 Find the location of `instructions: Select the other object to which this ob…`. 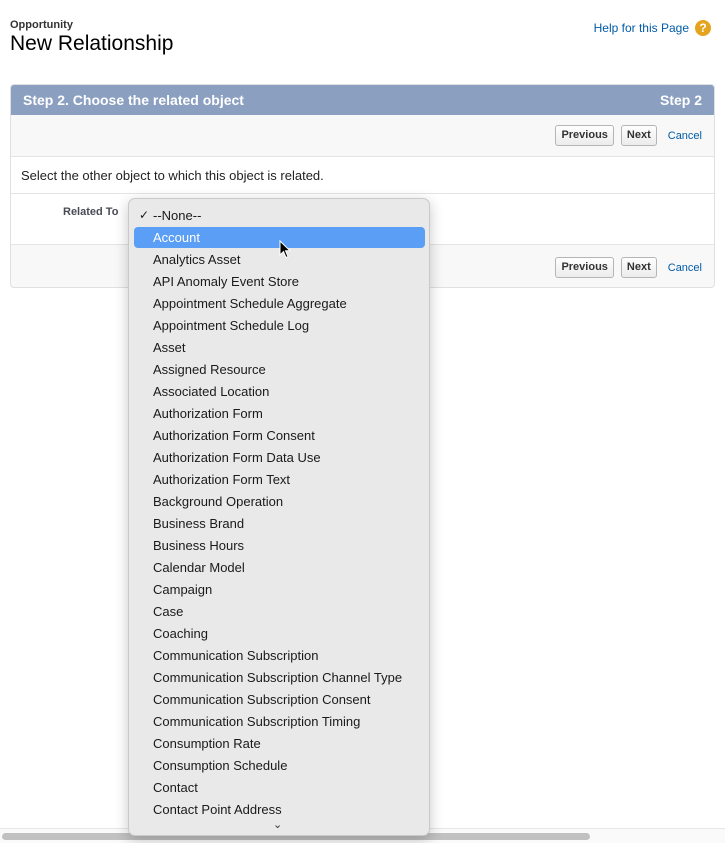

instructions: Select the other object to which this ob… is located at coordinates (362, 175).